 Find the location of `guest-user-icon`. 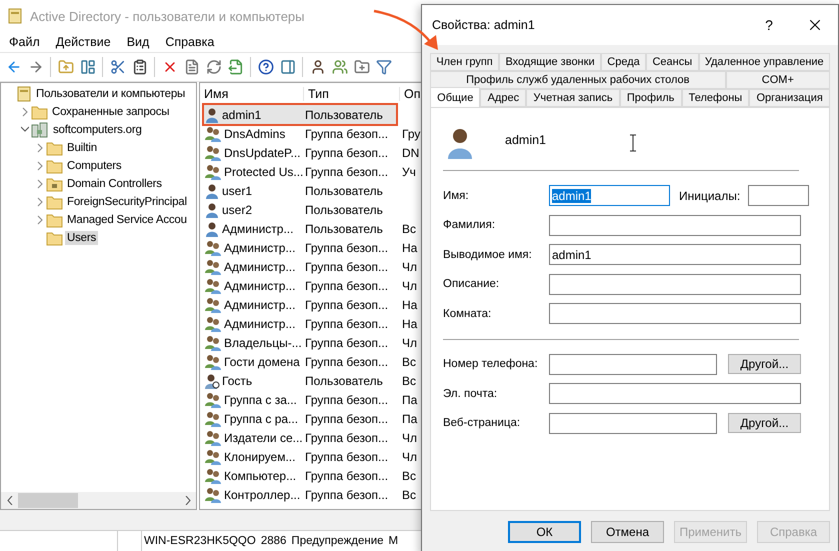

guest-user-icon is located at coordinates (212, 380).